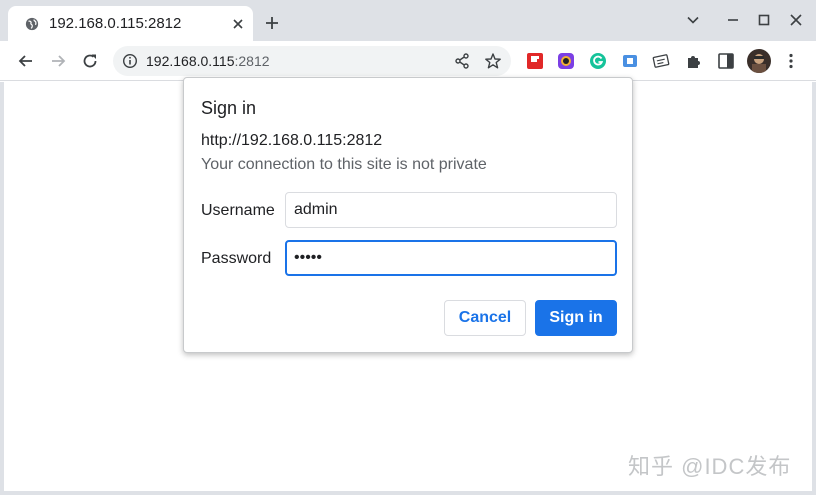 This screenshot has width=816, height=495. Describe the element at coordinates (238, 210) in the screenshot. I see `username-label: Username` at that location.